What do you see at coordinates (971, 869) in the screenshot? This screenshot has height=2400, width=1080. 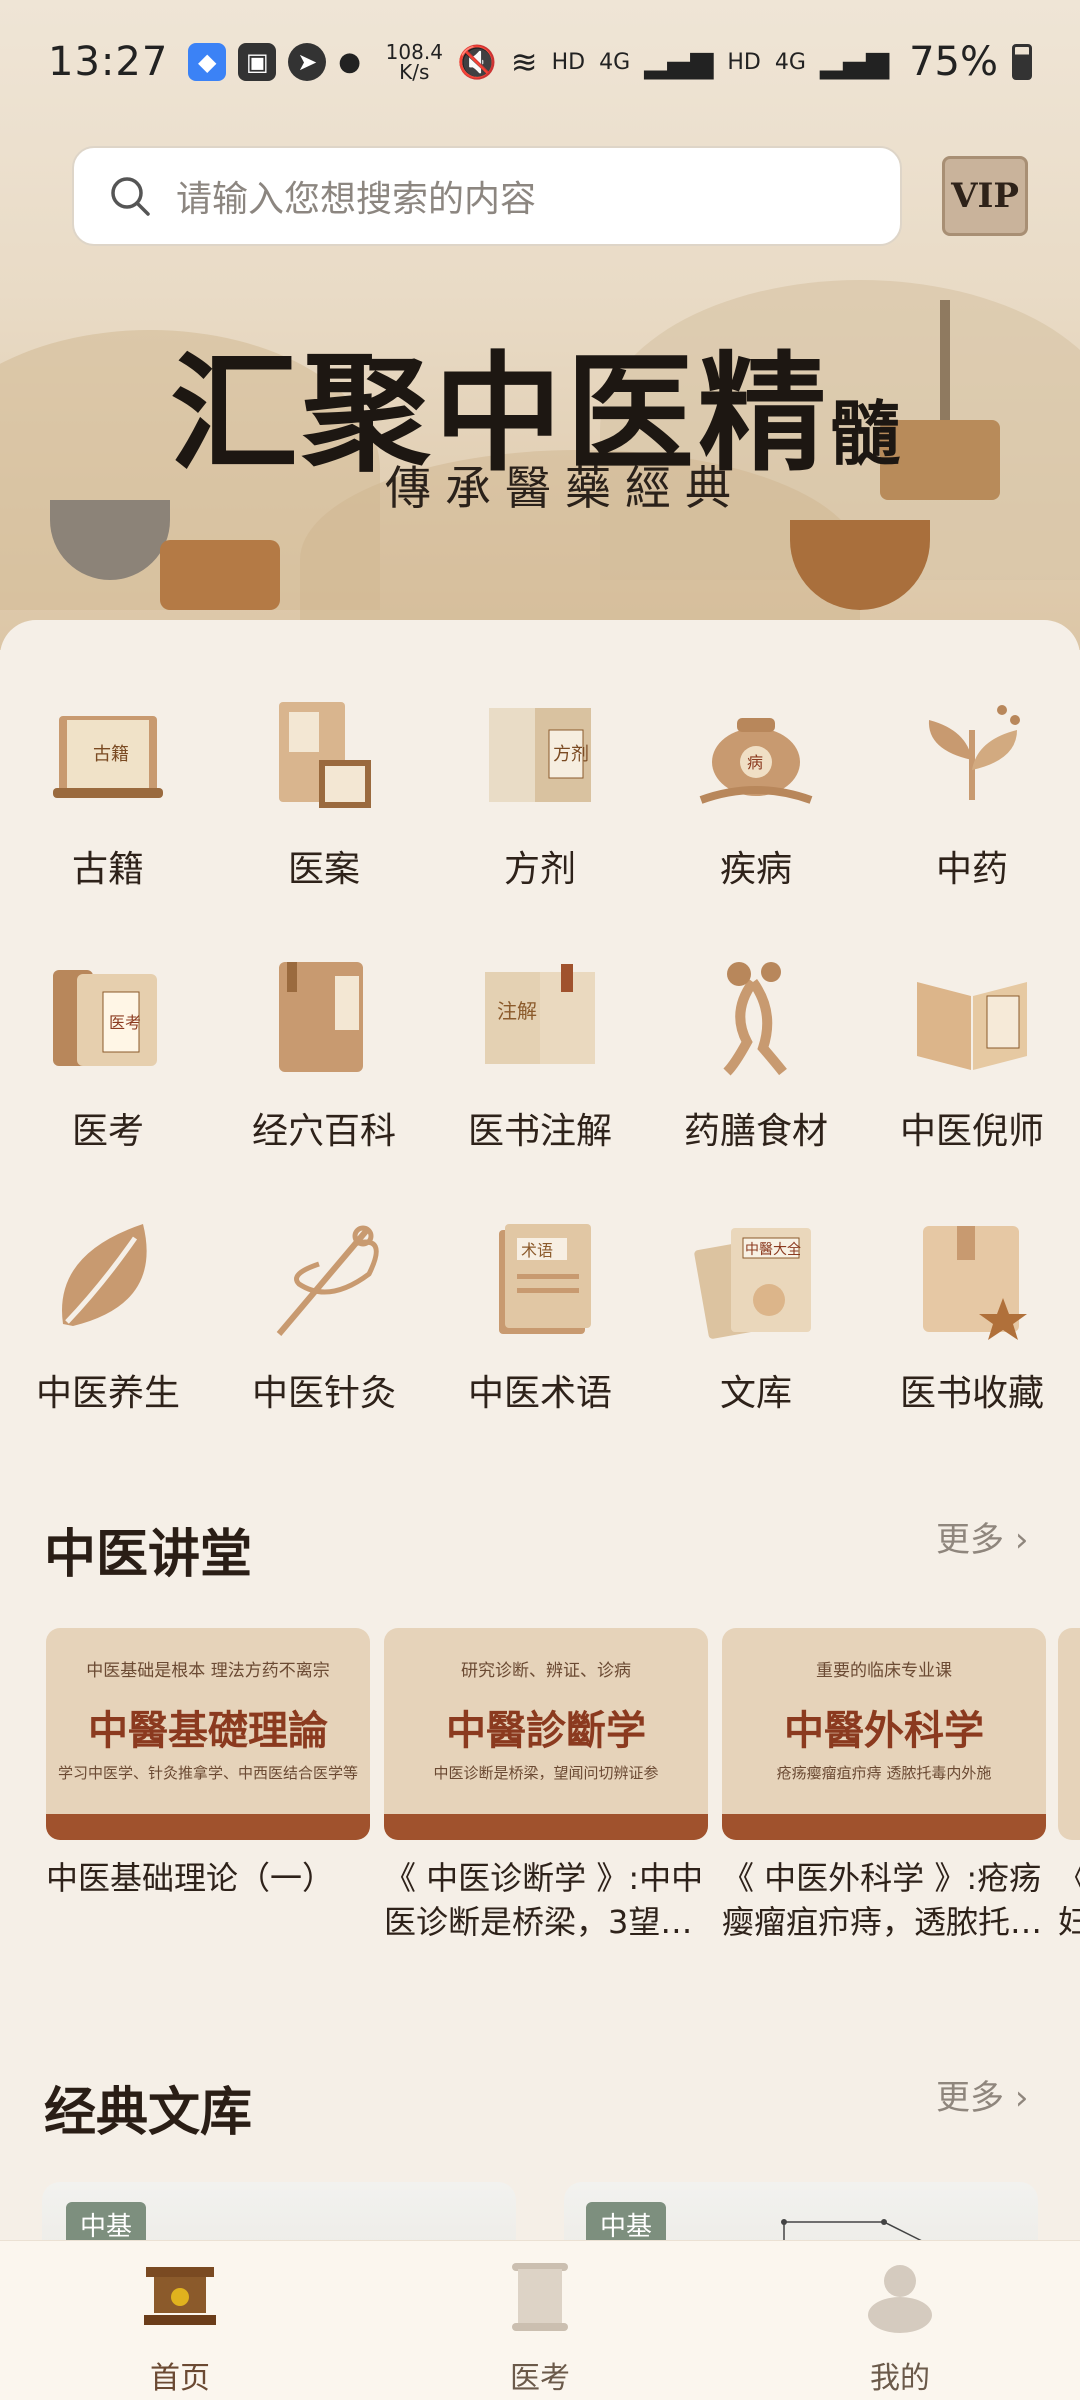 I see `category-label: 中药` at bounding box center [971, 869].